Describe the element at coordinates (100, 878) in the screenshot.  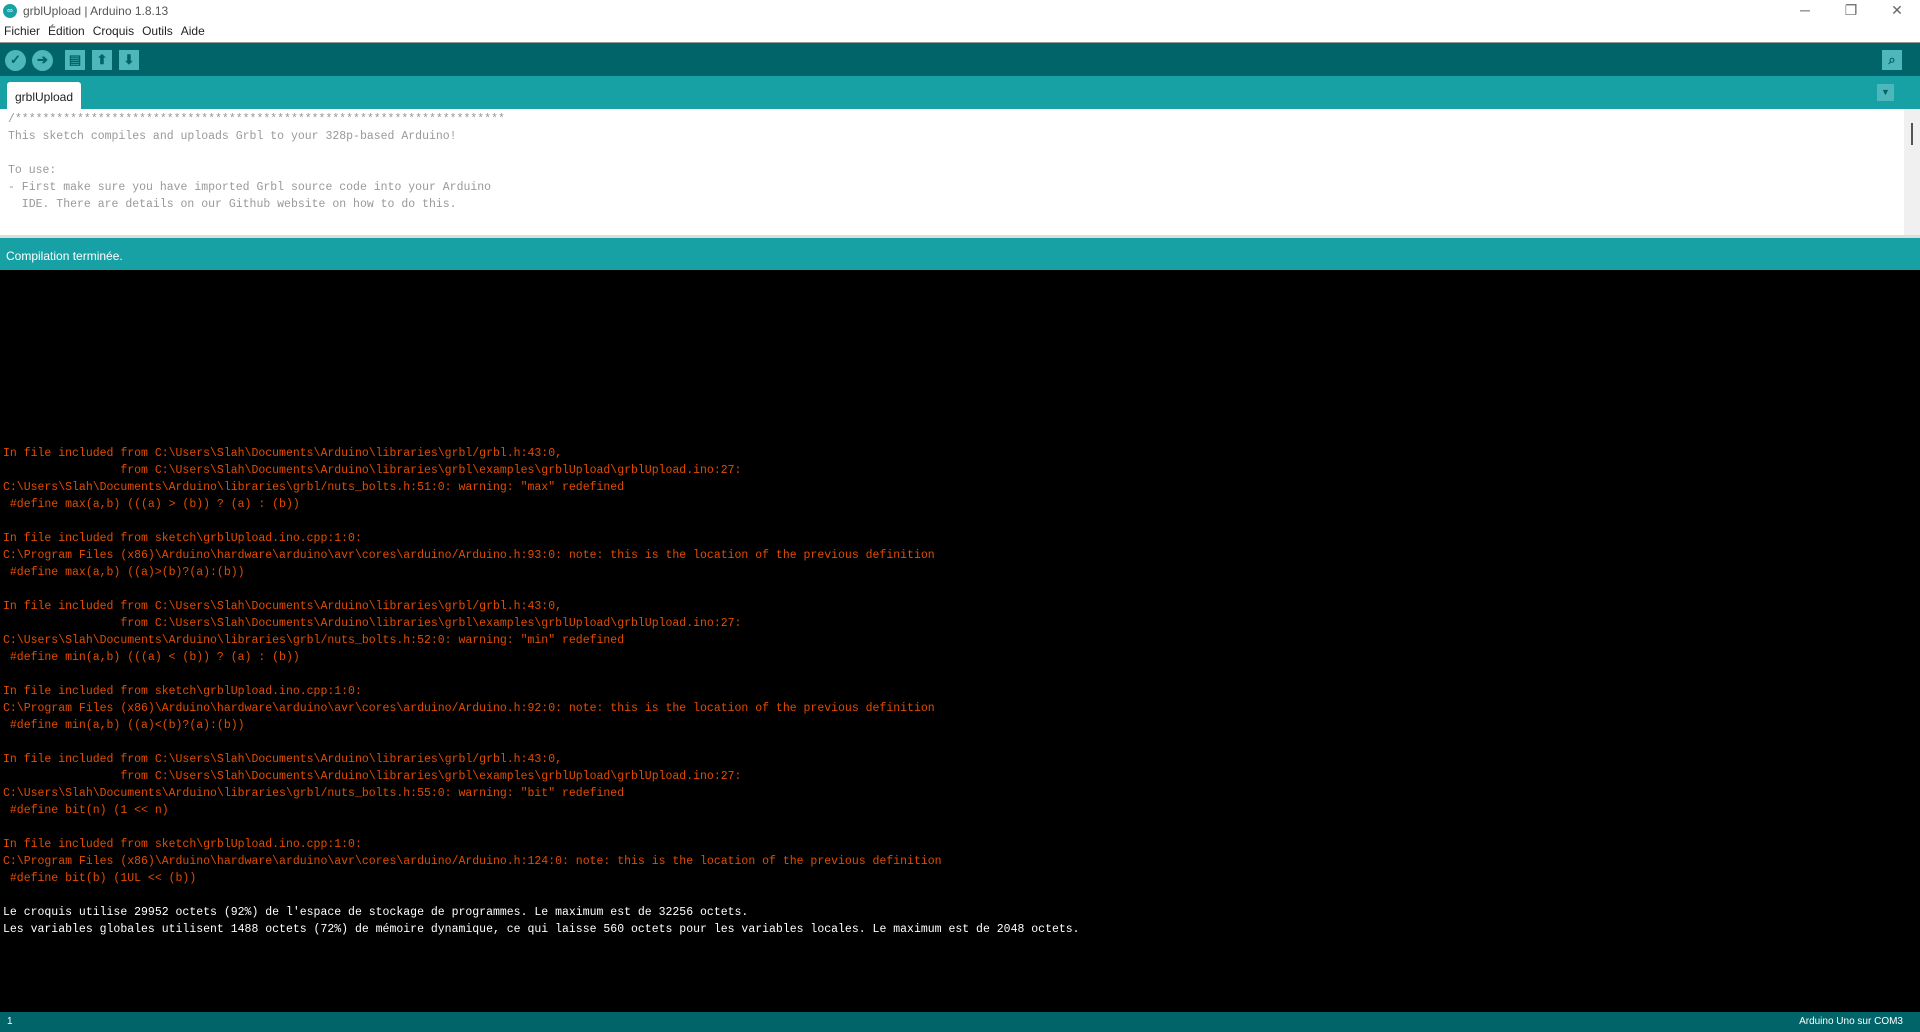
I see `console-line: #define bit(b) (1UL << (b))` at that location.